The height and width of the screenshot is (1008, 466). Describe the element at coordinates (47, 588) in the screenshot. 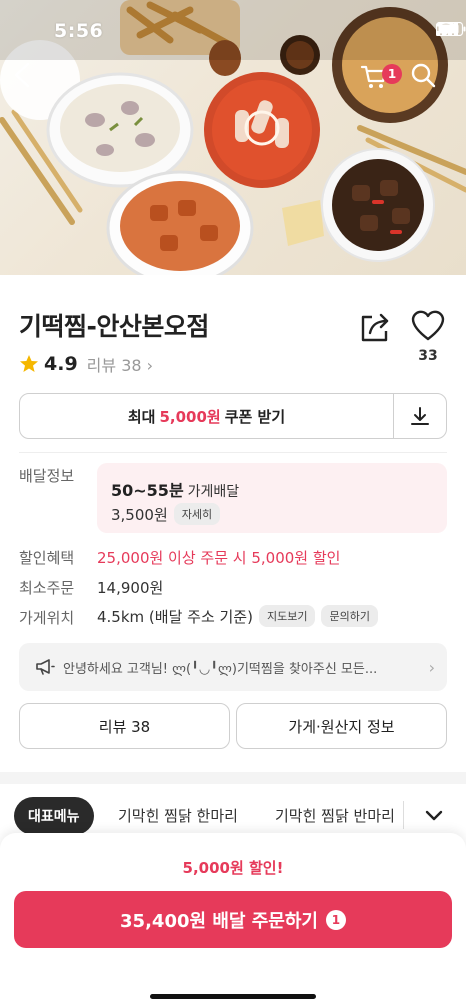

I see `min-order-label: 최소주문` at that location.